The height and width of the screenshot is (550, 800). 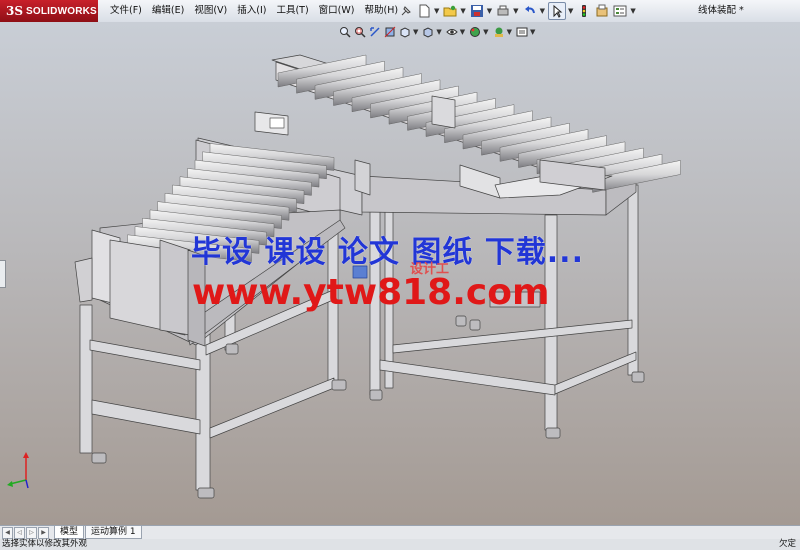 What do you see at coordinates (450, 11) in the screenshot?
I see `open-folder-icon` at bounding box center [450, 11].